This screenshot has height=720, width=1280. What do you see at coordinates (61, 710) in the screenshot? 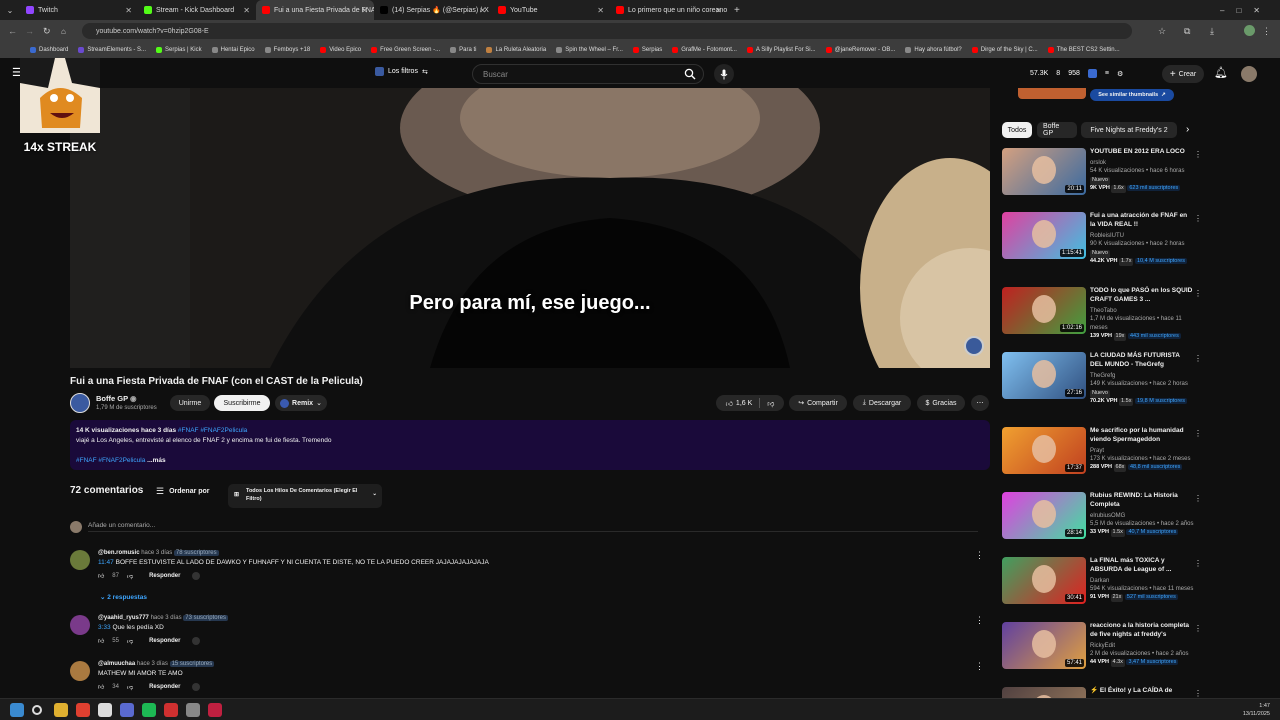
I see `file-explorer-icon` at bounding box center [61, 710].